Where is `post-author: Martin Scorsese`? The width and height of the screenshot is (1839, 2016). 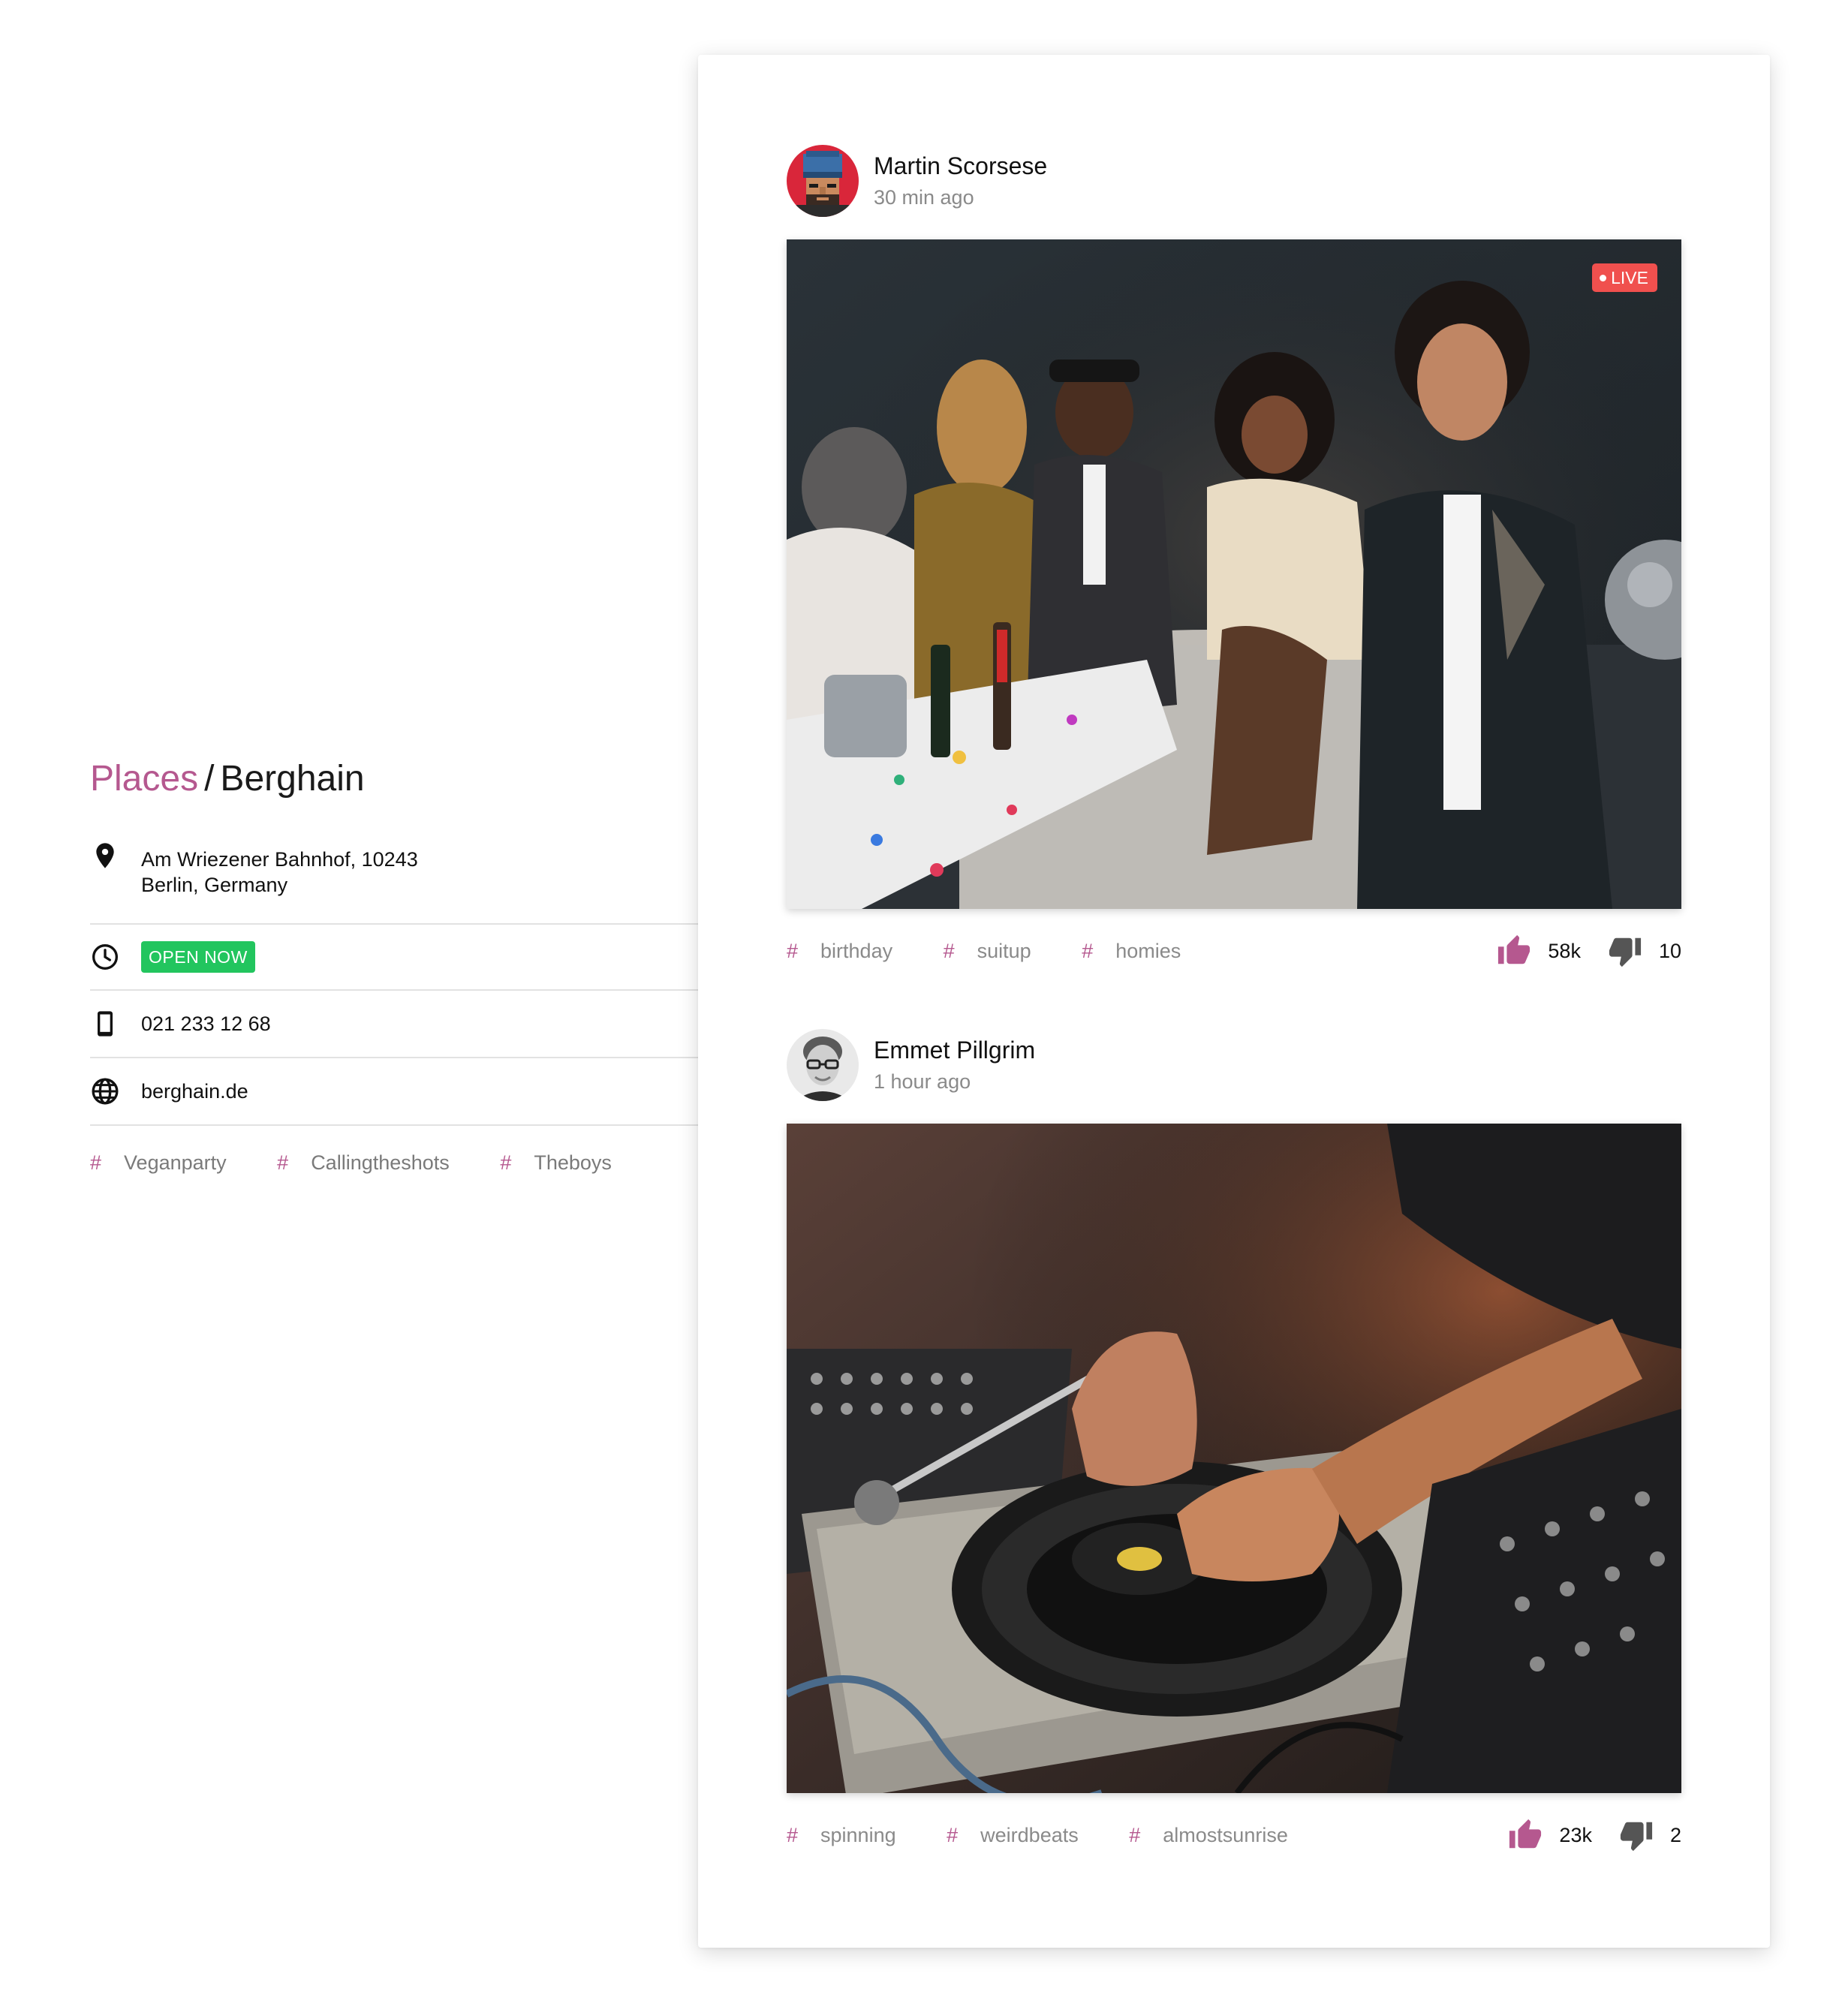 post-author: Martin Scorsese is located at coordinates (960, 166).